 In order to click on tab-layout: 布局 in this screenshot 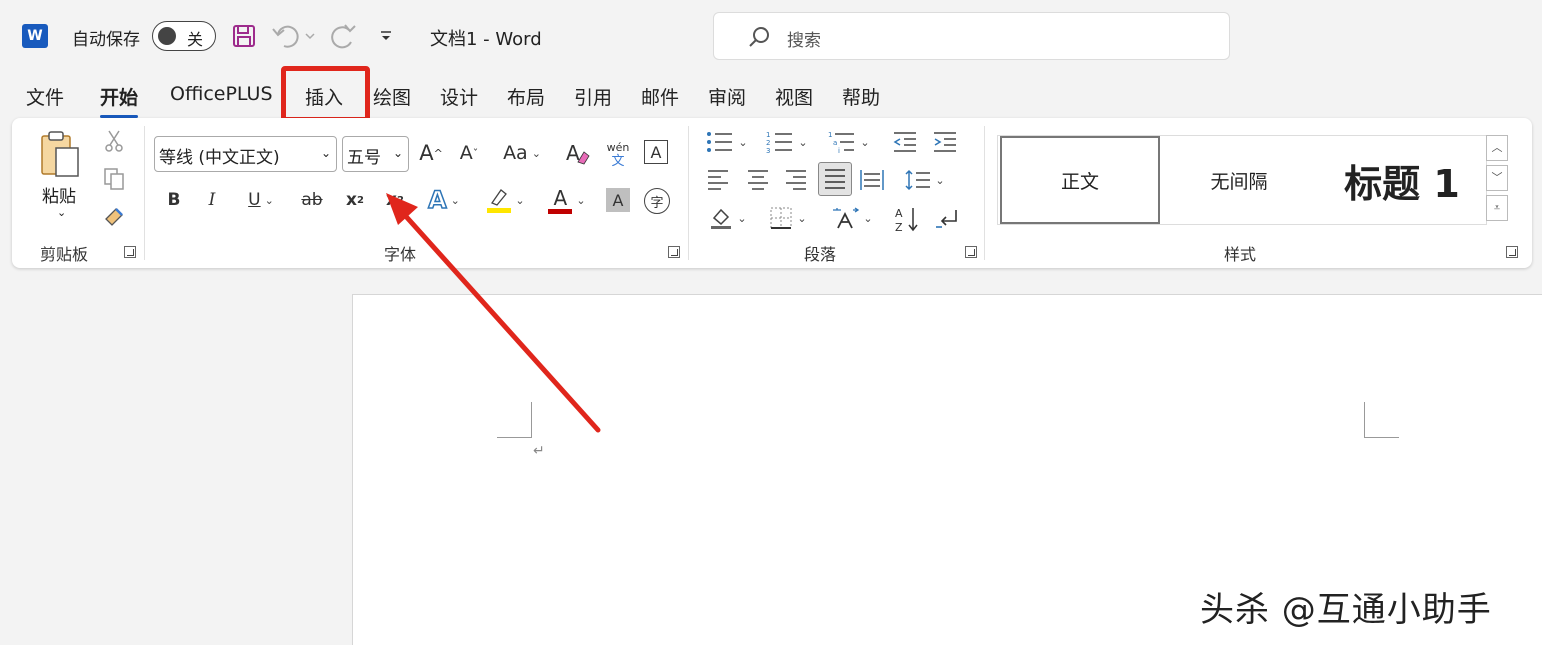, I will do `click(526, 96)`.